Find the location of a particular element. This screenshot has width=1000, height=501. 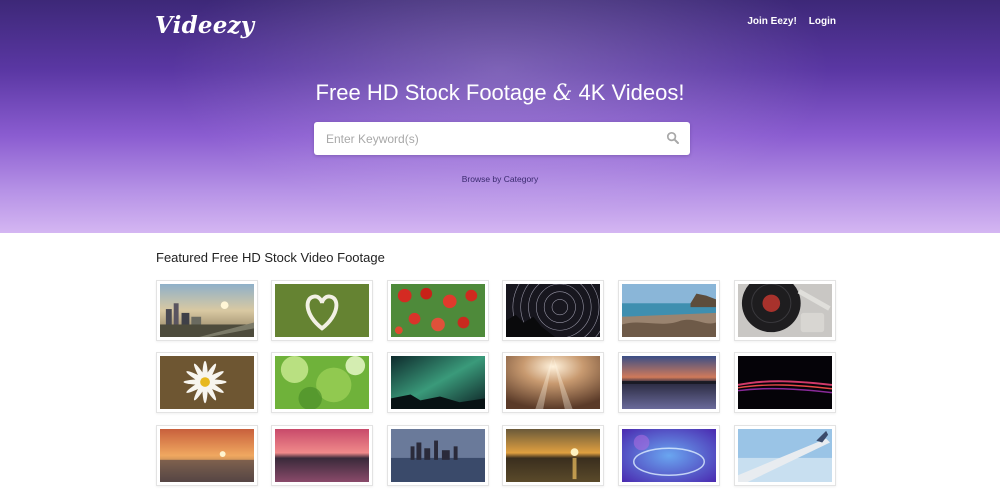

rocky-beach-image is located at coordinates (669, 310).